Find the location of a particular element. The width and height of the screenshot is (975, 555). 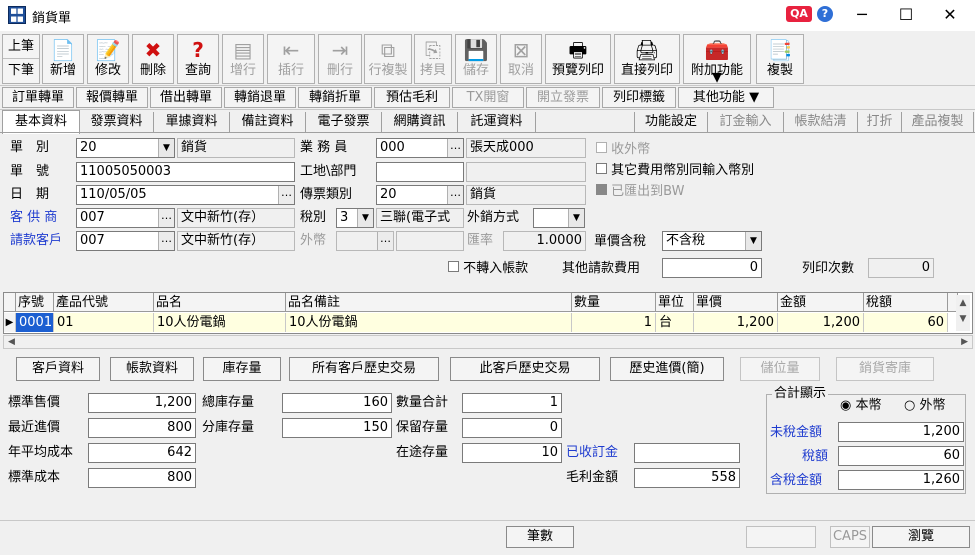

edit-button: 📝 修改 is located at coordinates (108, 59).